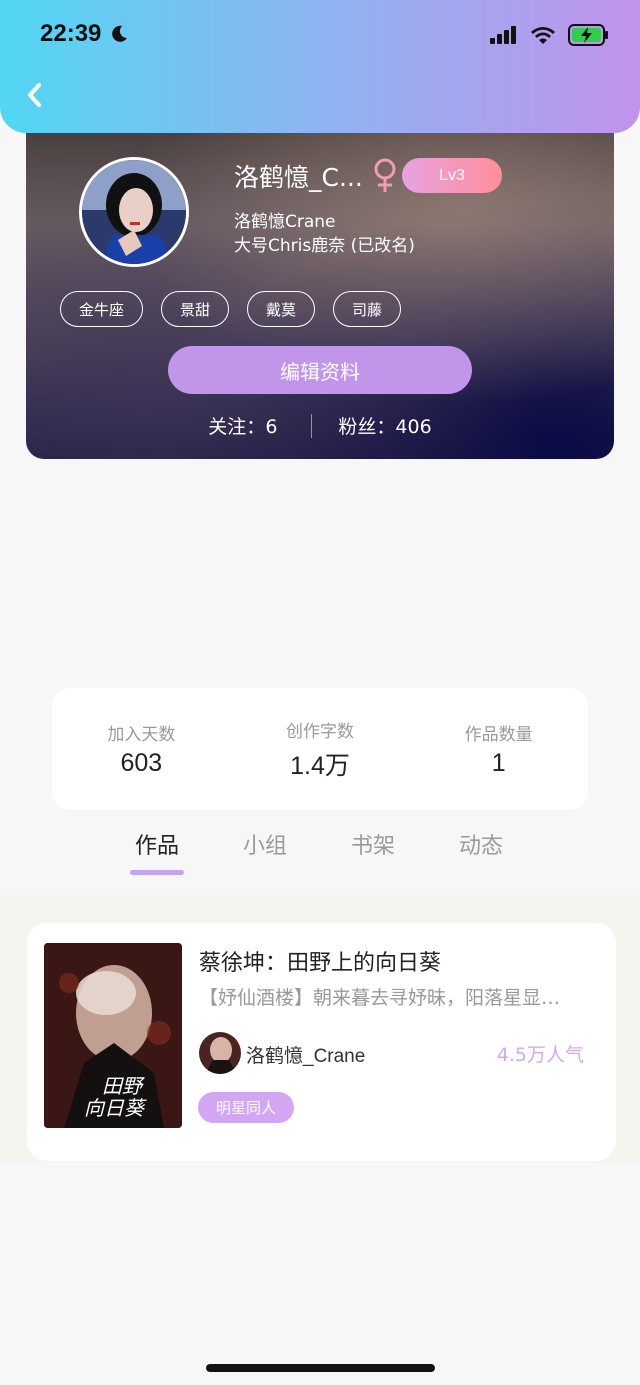 Image resolution: width=640 pixels, height=1385 pixels. I want to click on stat-value: 603, so click(141, 763).